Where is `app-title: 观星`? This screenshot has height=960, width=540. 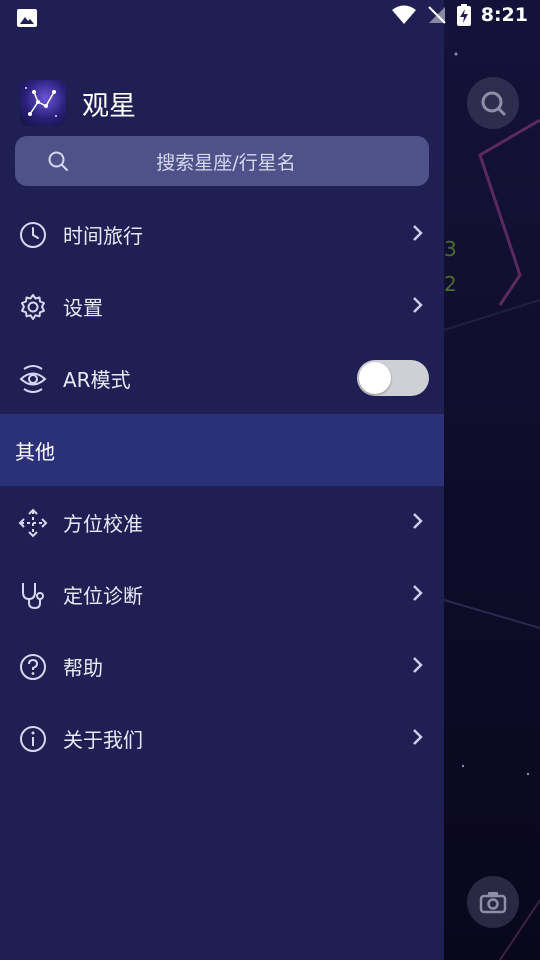
app-title: 观星 is located at coordinates (109, 106).